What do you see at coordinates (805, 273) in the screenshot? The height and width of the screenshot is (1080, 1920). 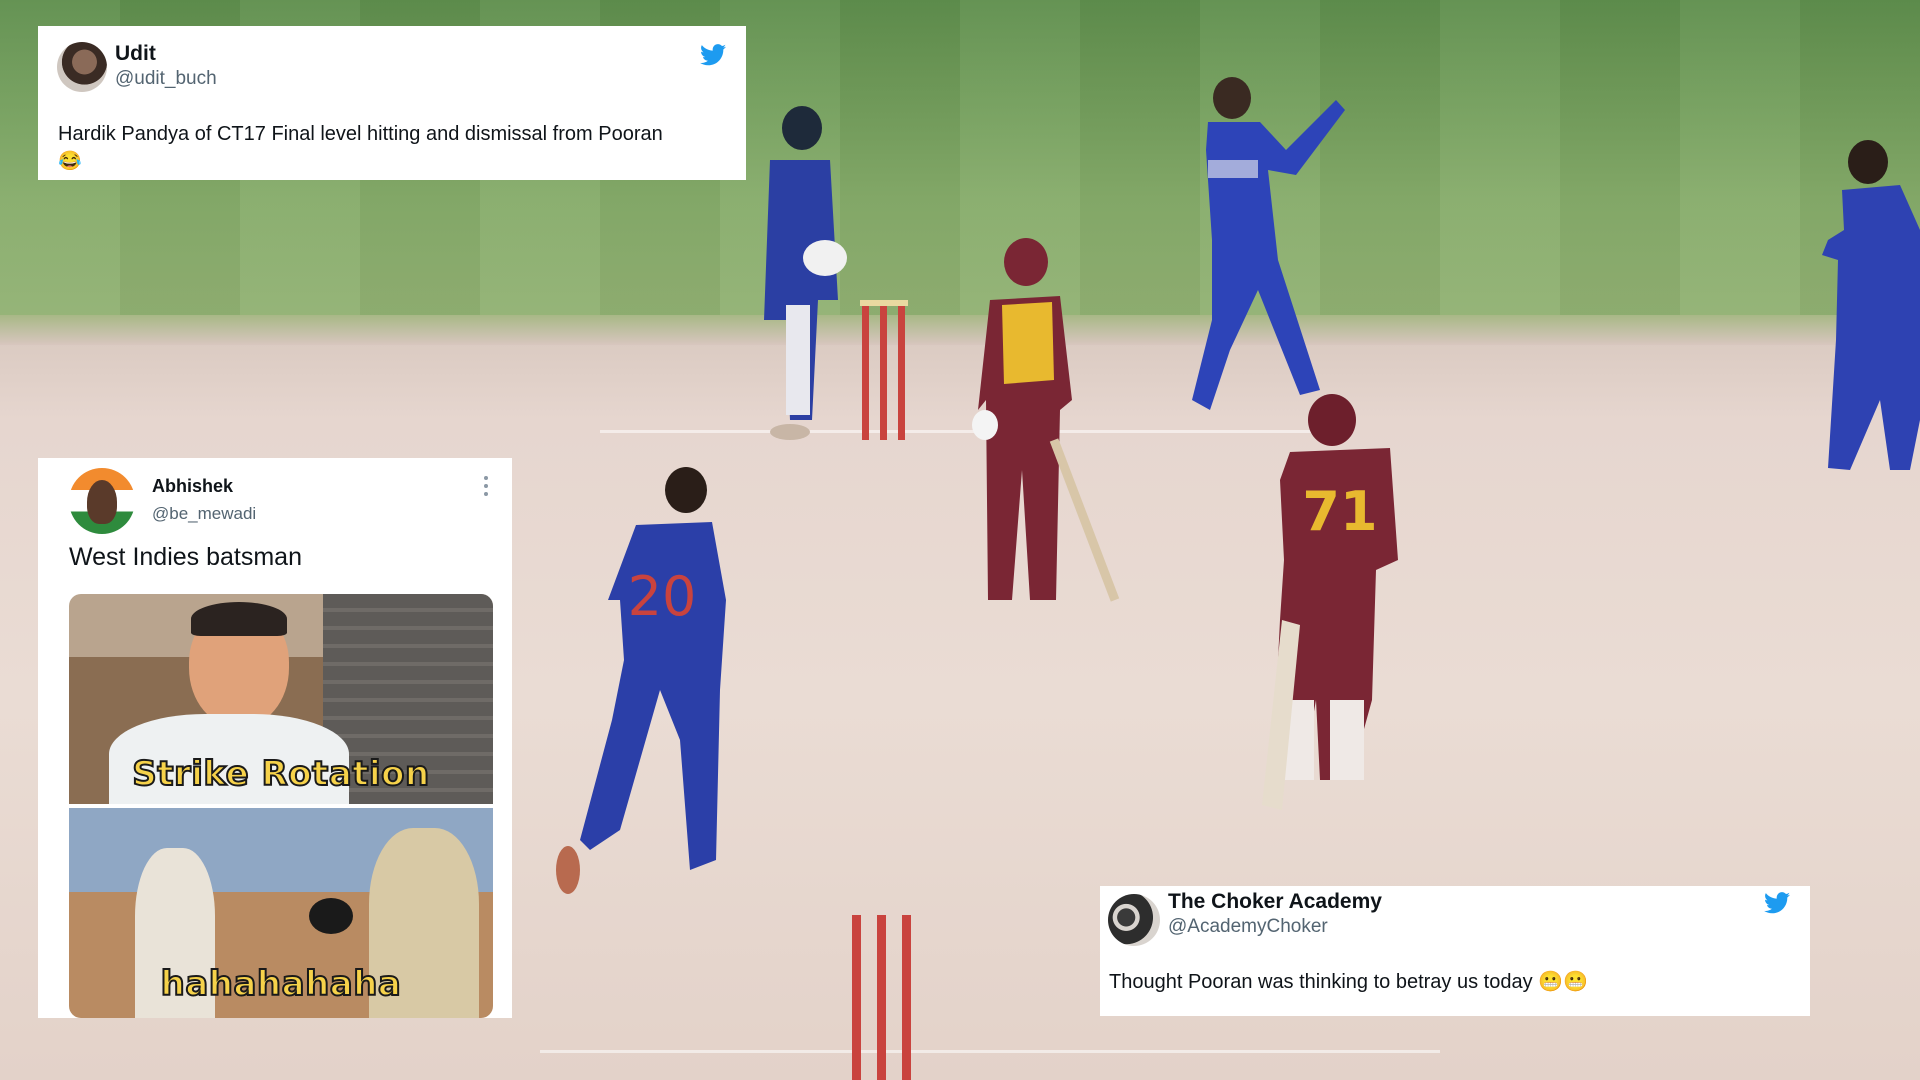 I see `wicket-keeper` at bounding box center [805, 273].